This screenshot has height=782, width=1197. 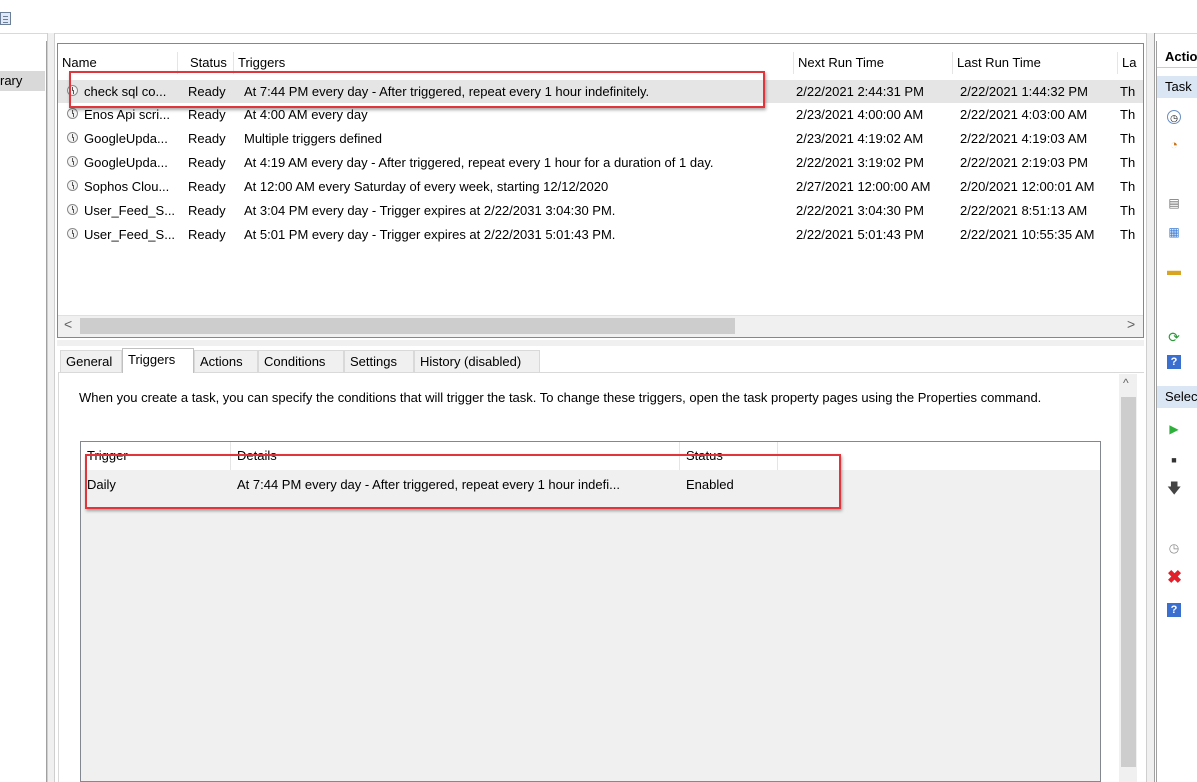 I want to click on tab-general: General, so click(x=91, y=361).